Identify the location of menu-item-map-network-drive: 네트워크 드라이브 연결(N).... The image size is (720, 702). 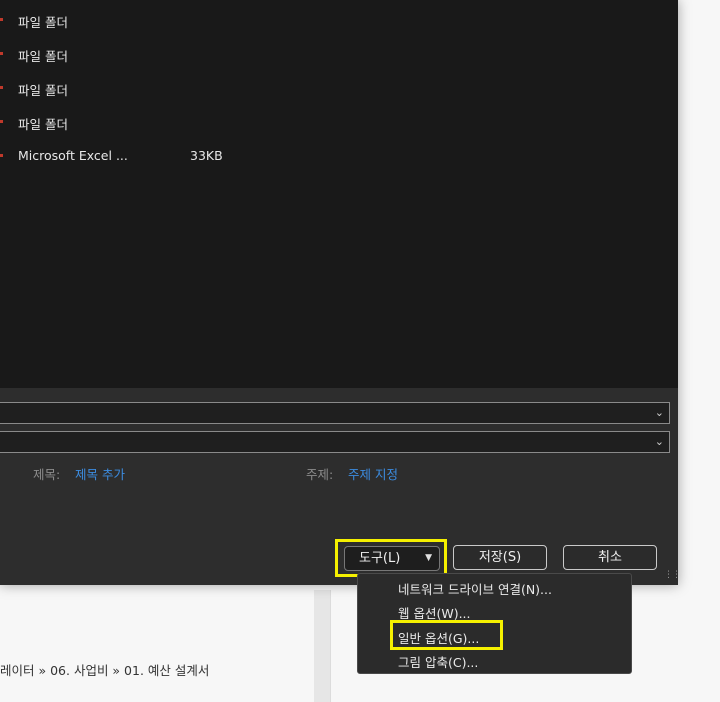
(475, 588).